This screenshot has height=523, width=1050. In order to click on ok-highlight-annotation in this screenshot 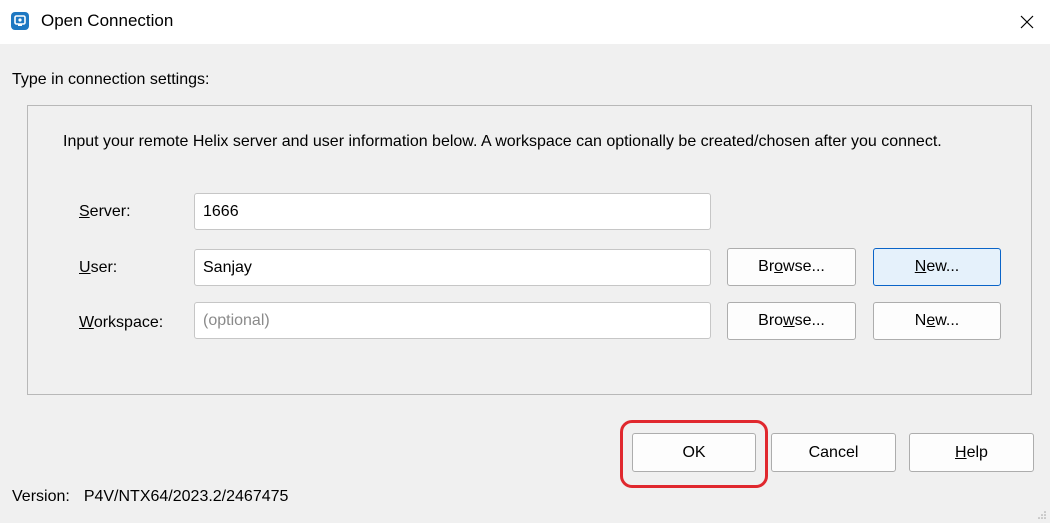, I will do `click(694, 454)`.